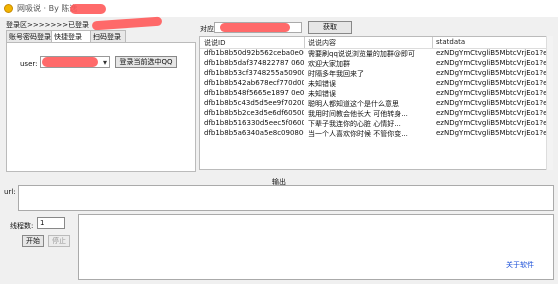 The height and width of the screenshot is (284, 558). What do you see at coordinates (22, 226) in the screenshot?
I see `thread-count-label: 线程数:` at bounding box center [22, 226].